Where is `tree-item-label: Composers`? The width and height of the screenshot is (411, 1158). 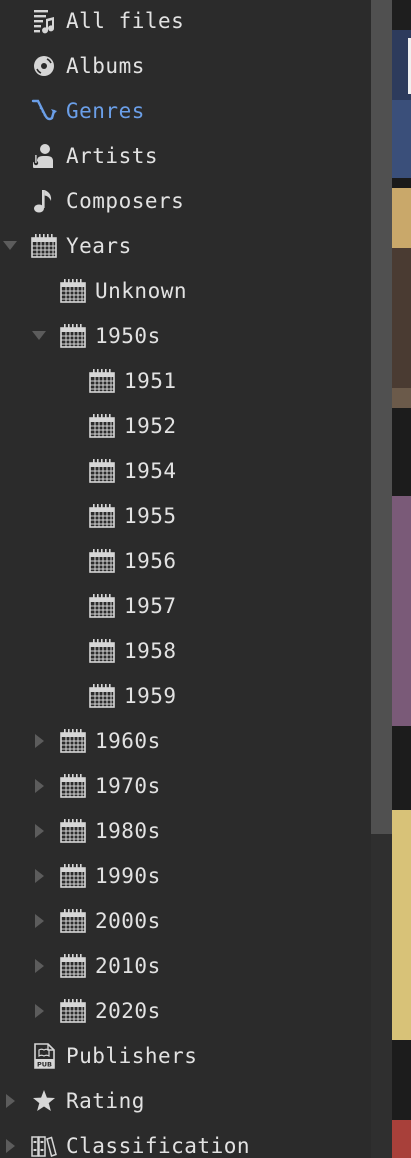
tree-item-label: Composers is located at coordinates (125, 201).